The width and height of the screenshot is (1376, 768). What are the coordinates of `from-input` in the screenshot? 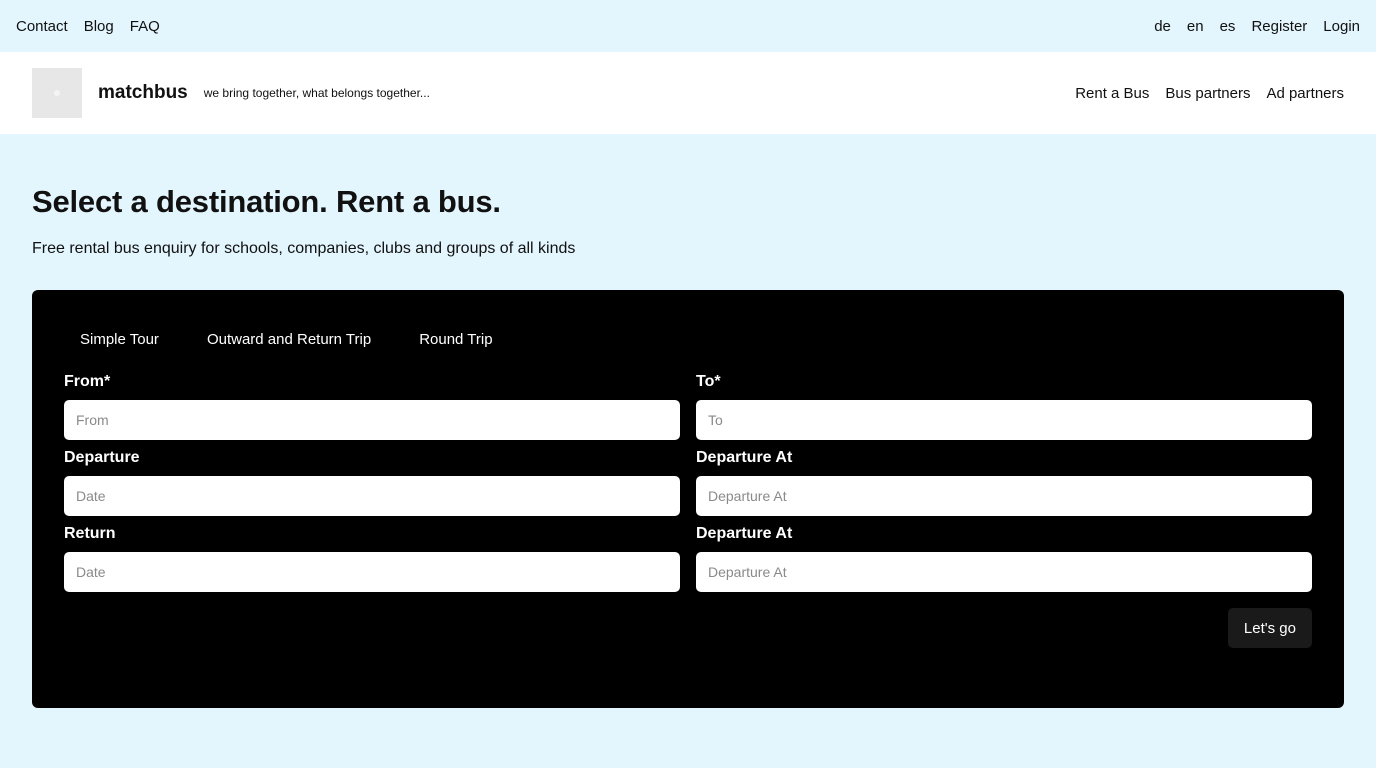 It's located at (372, 420).